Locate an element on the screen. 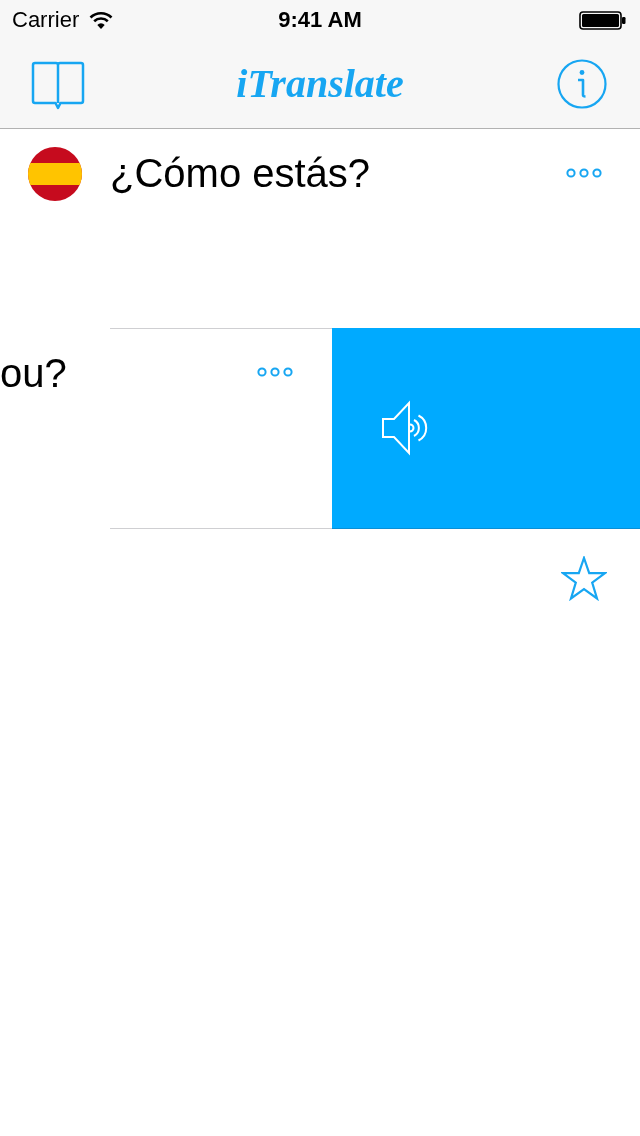 Image resolution: width=640 pixels, height=1136 pixels. flag-icon is located at coordinates (55, 174).